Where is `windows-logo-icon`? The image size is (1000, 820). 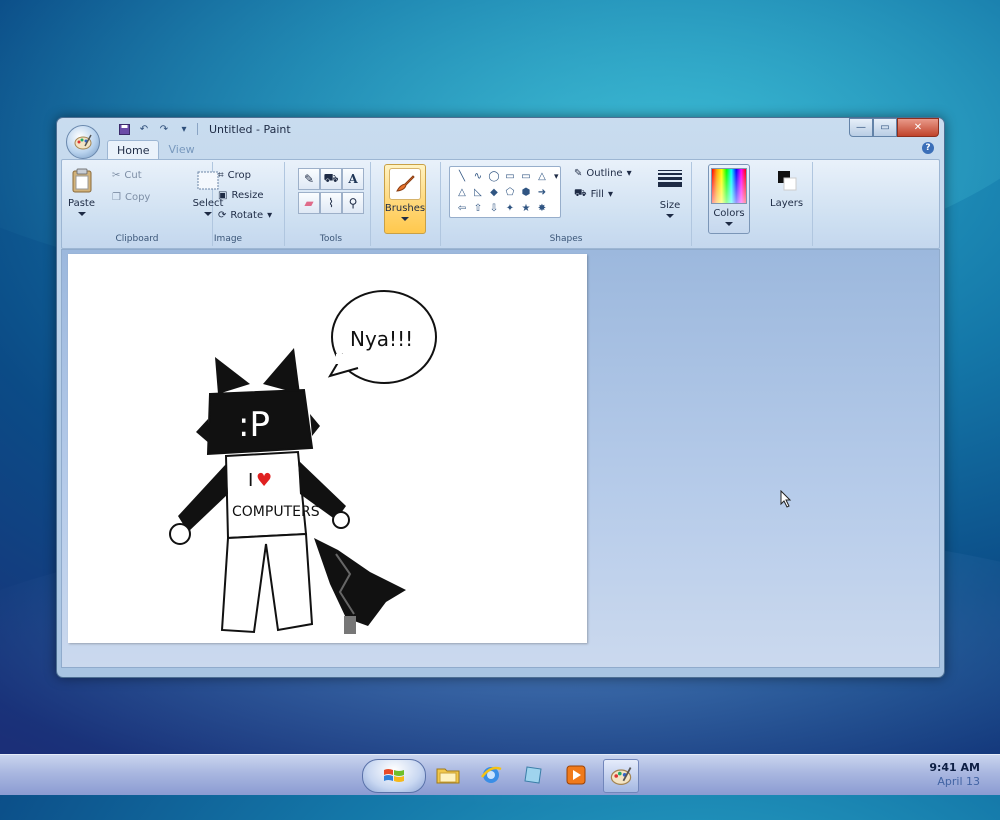
windows-logo-icon is located at coordinates (394, 775).